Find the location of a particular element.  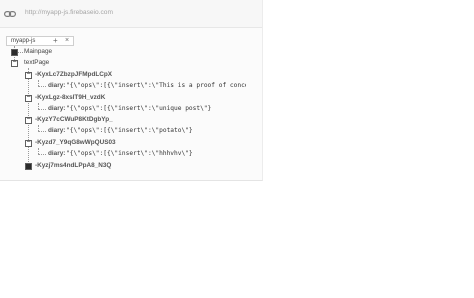

node-key-entry: -Kyzj7ms4ndLPpA8_N3Q is located at coordinates (73, 166).